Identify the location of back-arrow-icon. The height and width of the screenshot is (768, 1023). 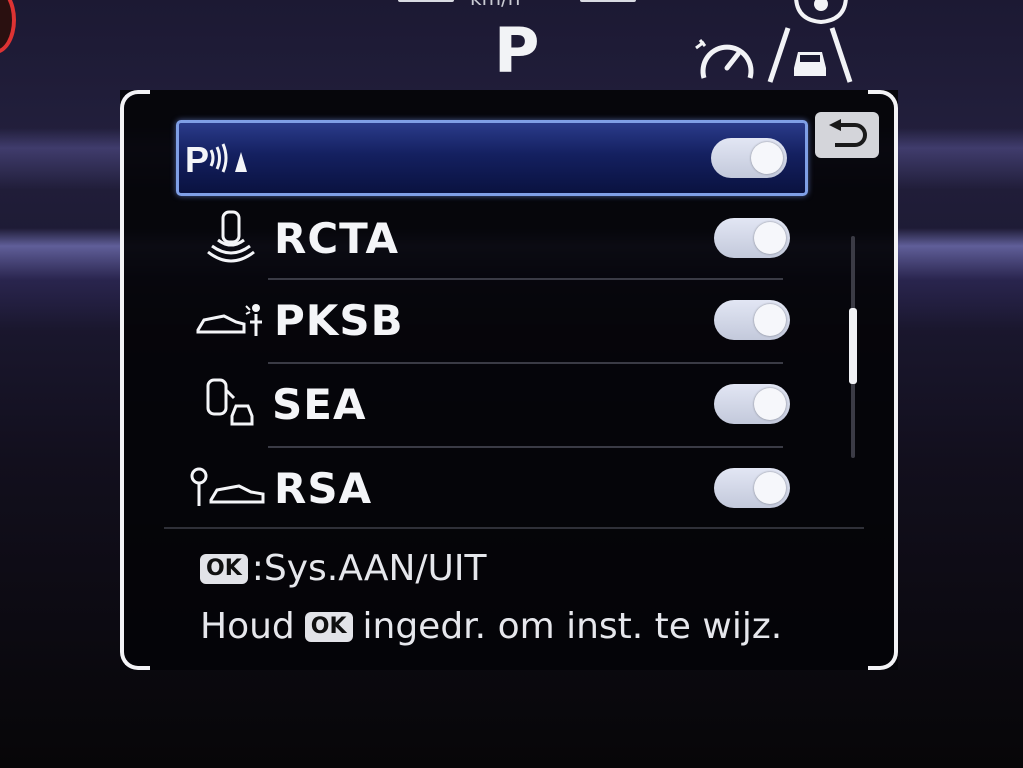
(848, 133).